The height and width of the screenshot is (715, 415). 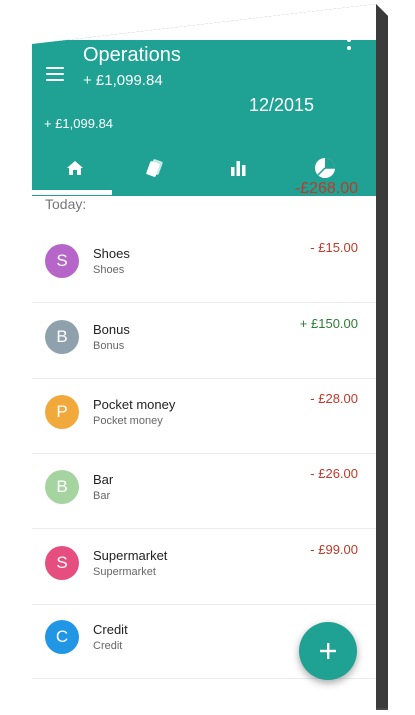 I want to click on pie-chart-icon, so click(x=325, y=168).